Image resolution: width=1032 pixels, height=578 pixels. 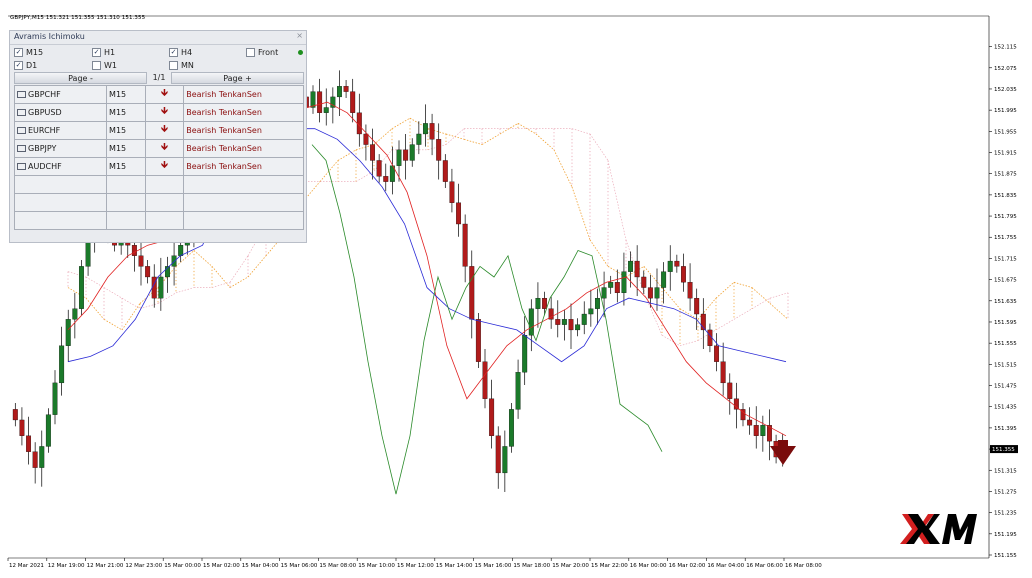 I want to click on y-tick-label: 151.435, so click(x=1005, y=408).